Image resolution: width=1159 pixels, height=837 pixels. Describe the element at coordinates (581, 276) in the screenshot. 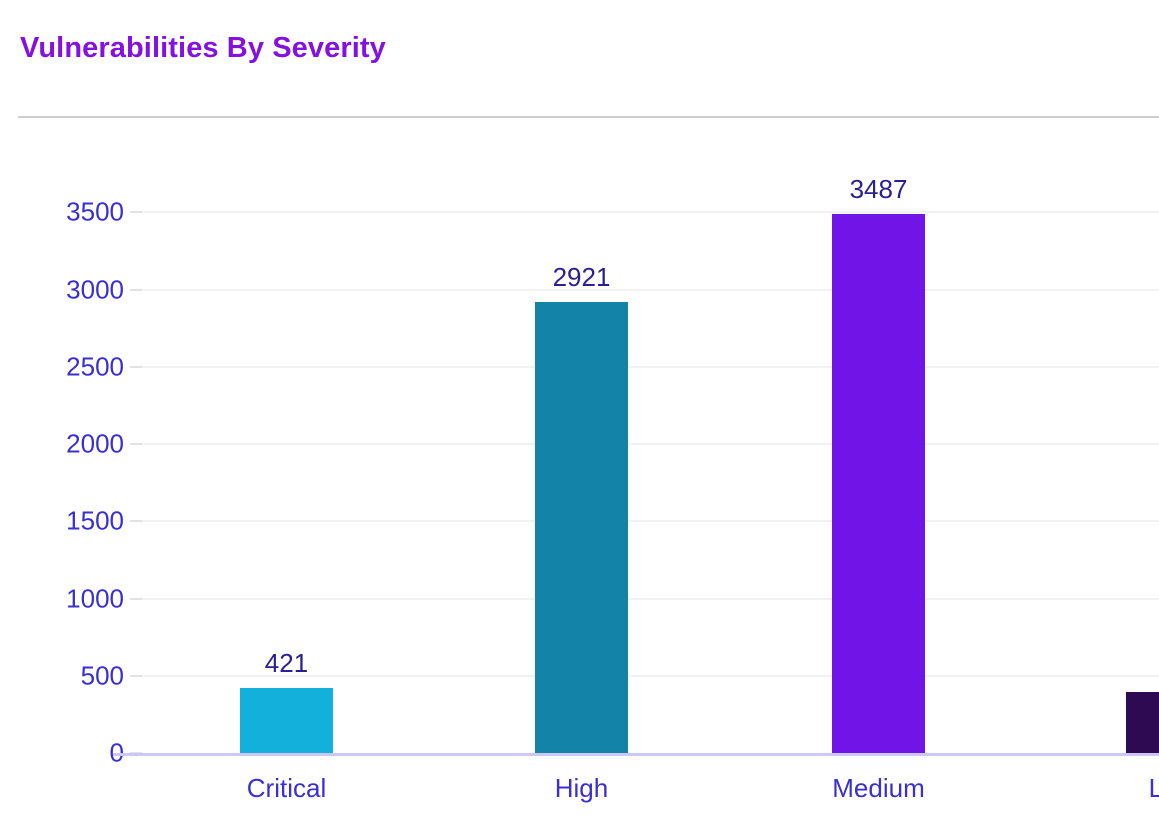

I see `bar-value-label-high: 2921` at that location.